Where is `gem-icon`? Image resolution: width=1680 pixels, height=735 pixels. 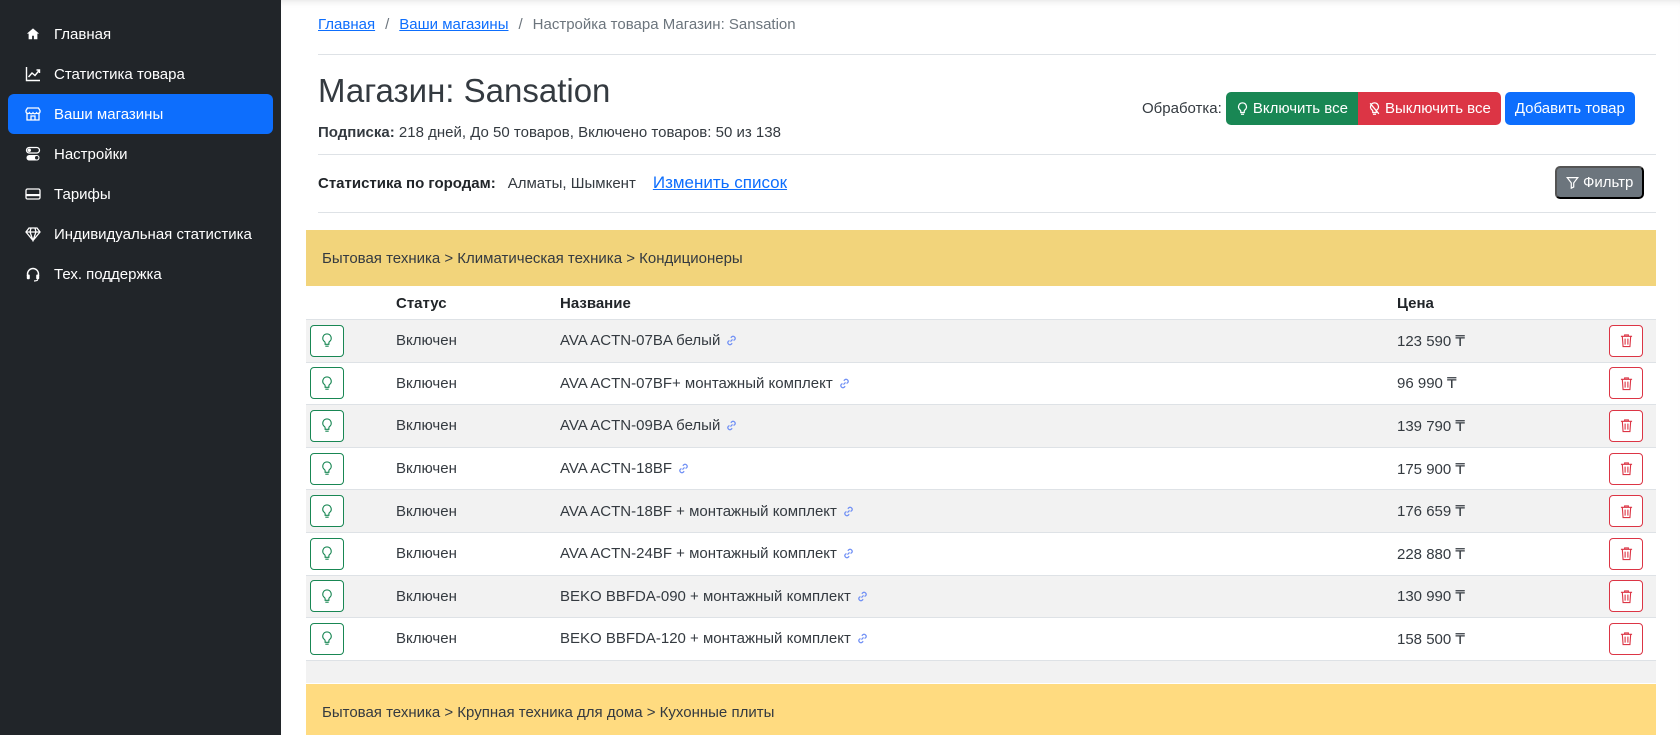
gem-icon is located at coordinates (33, 234).